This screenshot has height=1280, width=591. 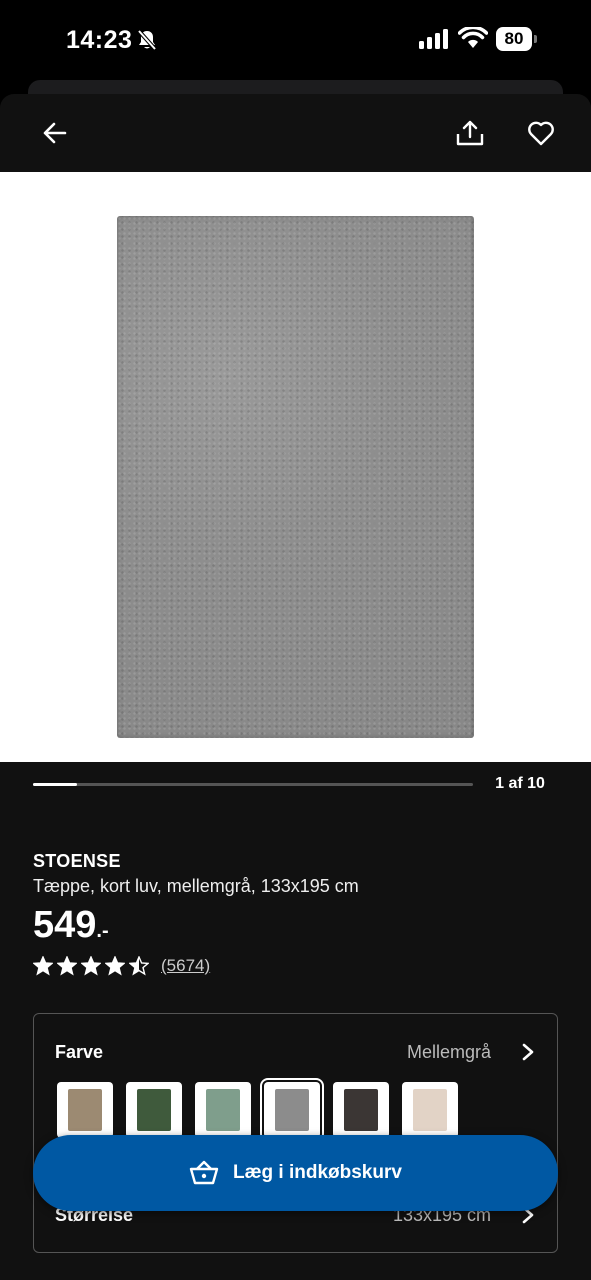 I want to click on add-to-cart-label: Læg i indkøbskurv, so click(x=317, y=1172).